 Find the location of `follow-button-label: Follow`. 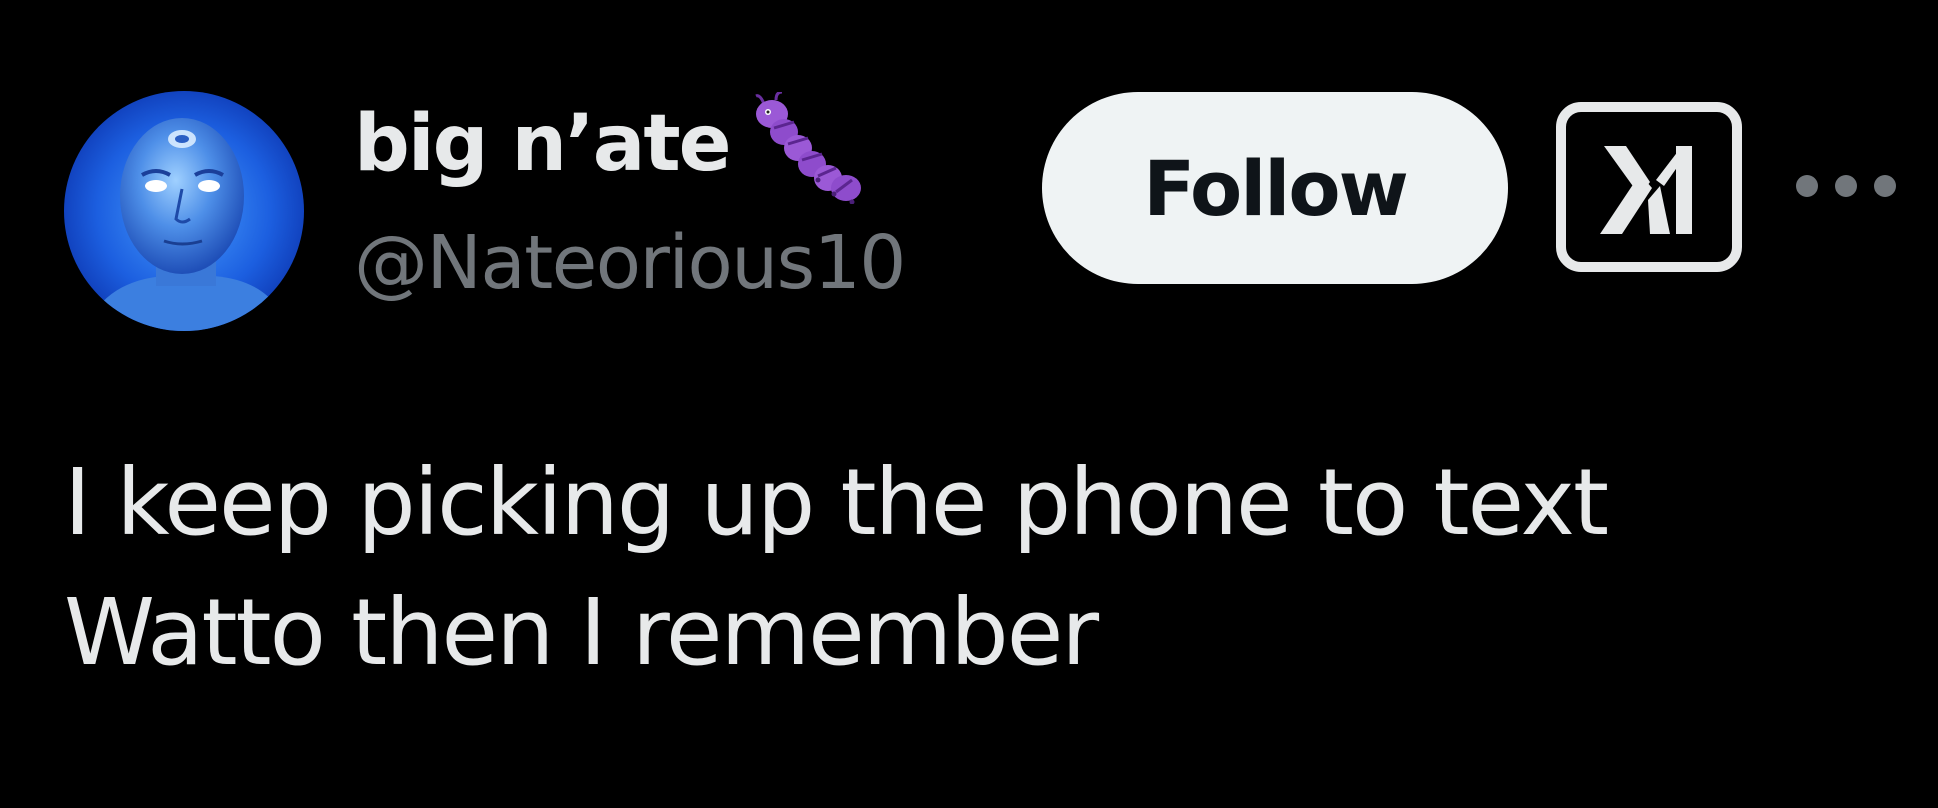

follow-button-label: Follow is located at coordinates (1276, 188).